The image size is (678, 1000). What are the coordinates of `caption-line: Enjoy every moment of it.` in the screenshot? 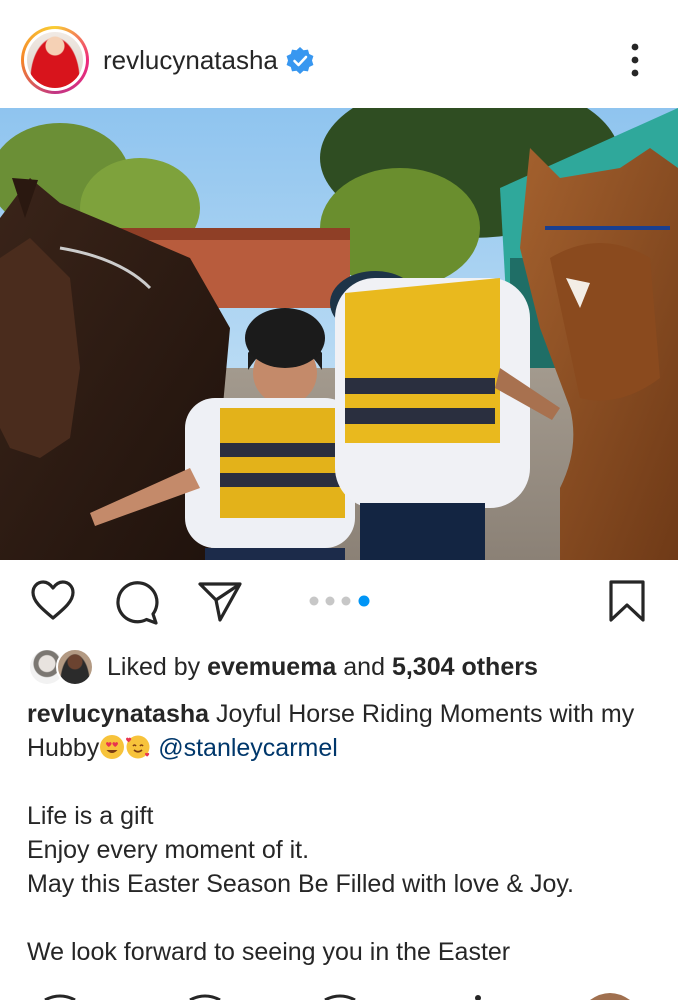 It's located at (168, 850).